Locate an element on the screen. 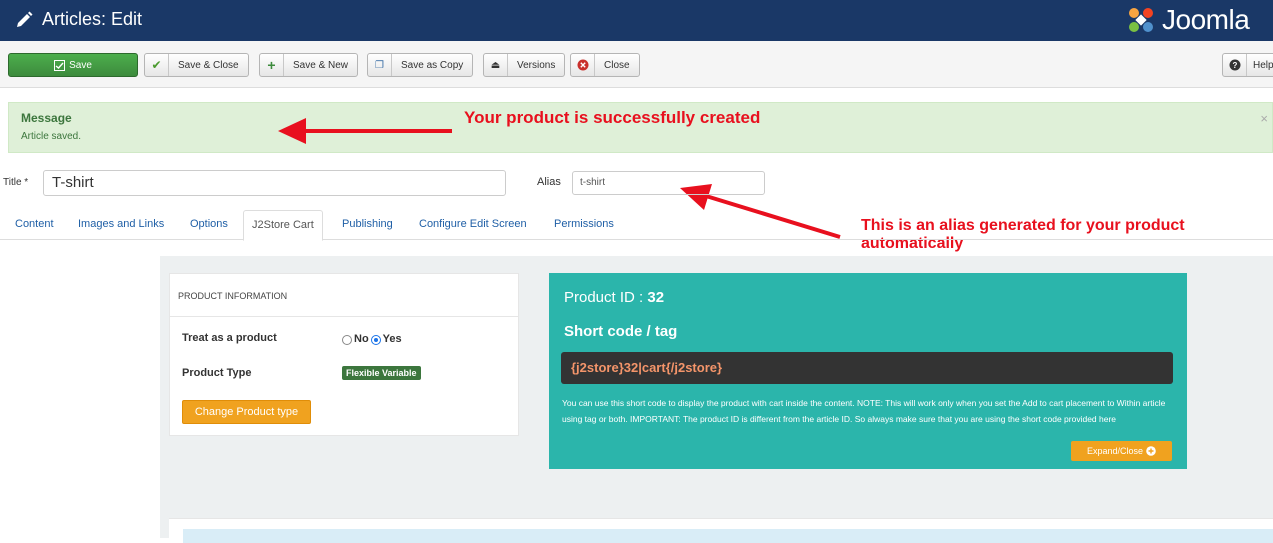  plus-circle-icon is located at coordinates (1151, 451).